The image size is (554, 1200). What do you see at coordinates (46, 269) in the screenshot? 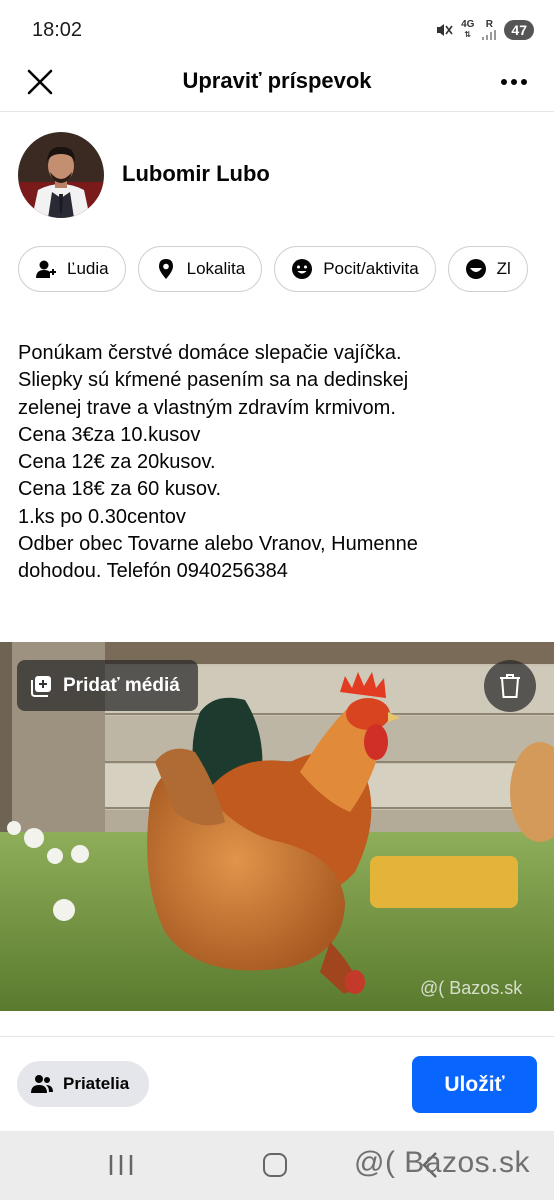
I see `people-icon` at bounding box center [46, 269].